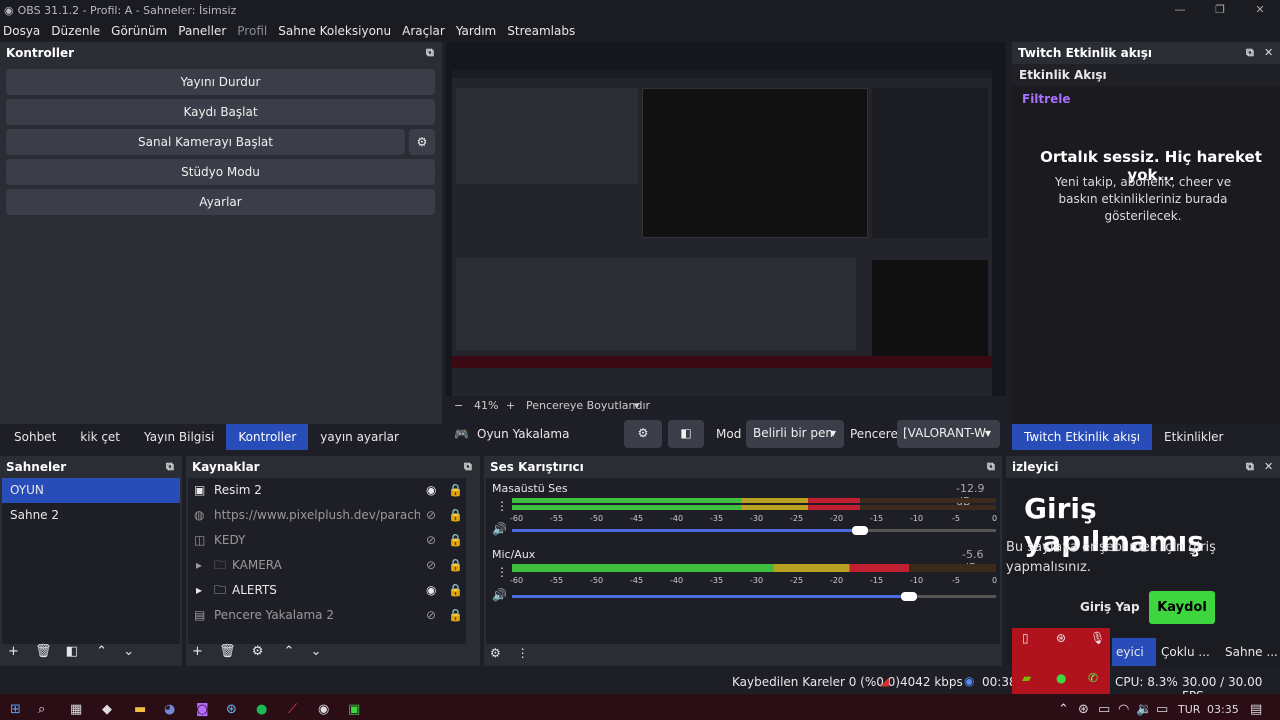 This screenshot has width=1280, height=720. I want to click on wifi-icon: ◠, so click(1123, 709).